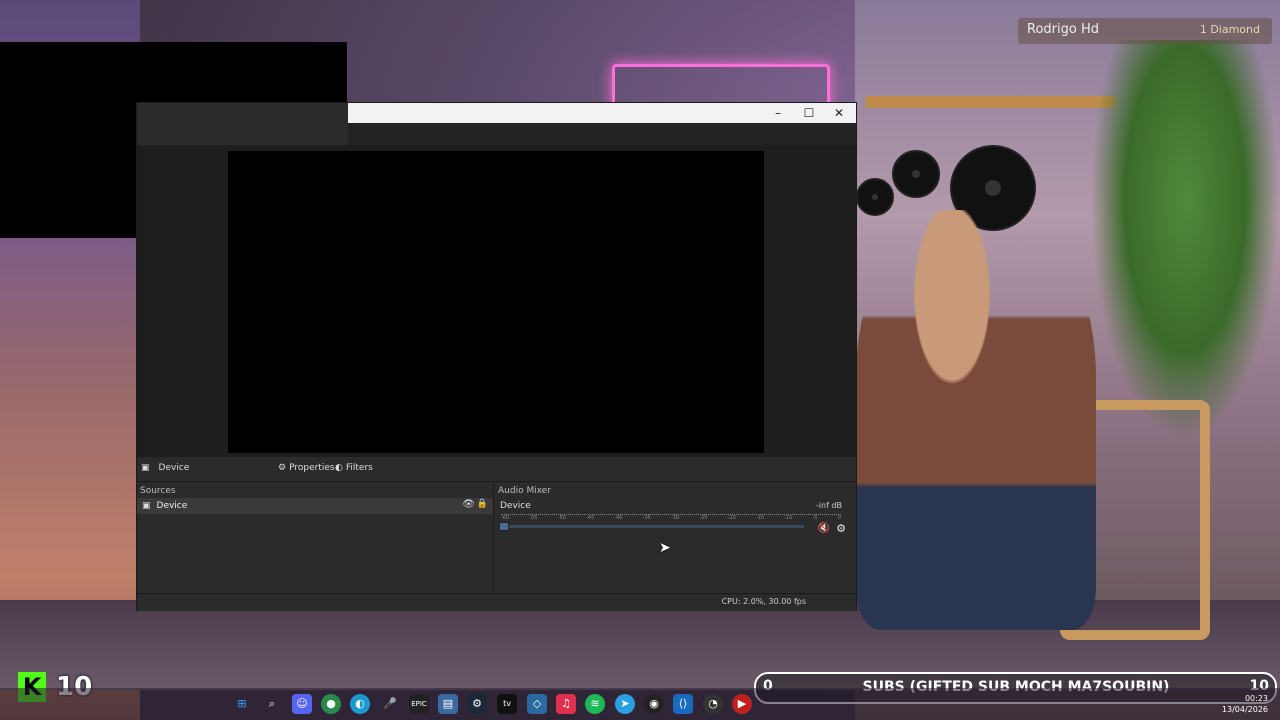 This screenshot has width=1280, height=720. I want to click on volume-fader-handle, so click(504, 526).